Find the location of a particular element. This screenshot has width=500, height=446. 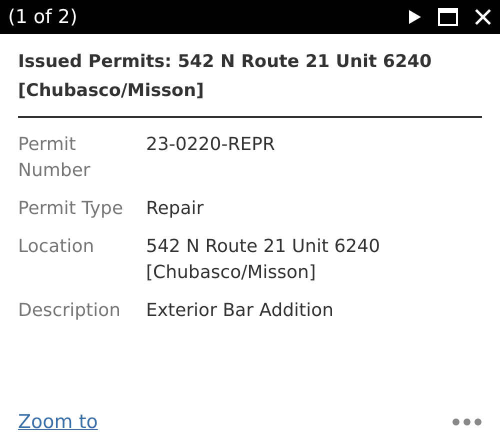

field-value: Exterior Bar Addition is located at coordinates (240, 311).